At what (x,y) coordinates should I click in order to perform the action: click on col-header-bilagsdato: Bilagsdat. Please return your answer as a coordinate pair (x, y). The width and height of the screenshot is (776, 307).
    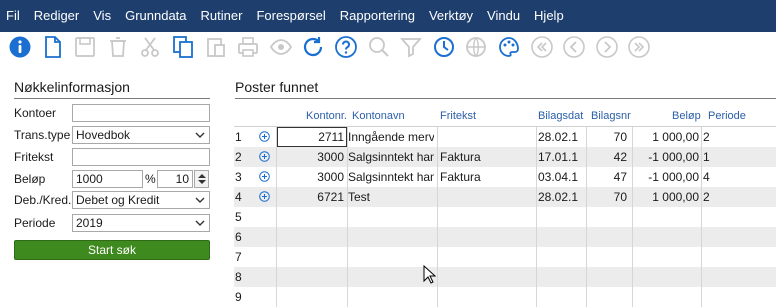
    Looking at the image, I should click on (561, 116).